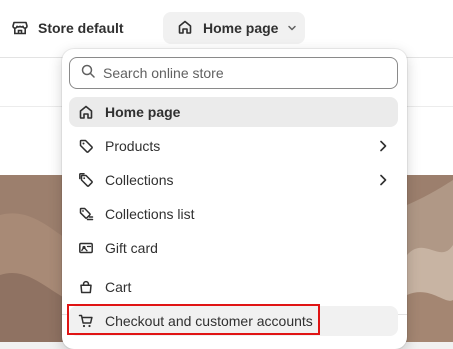  I want to click on chevron-down-icon, so click(292, 28).